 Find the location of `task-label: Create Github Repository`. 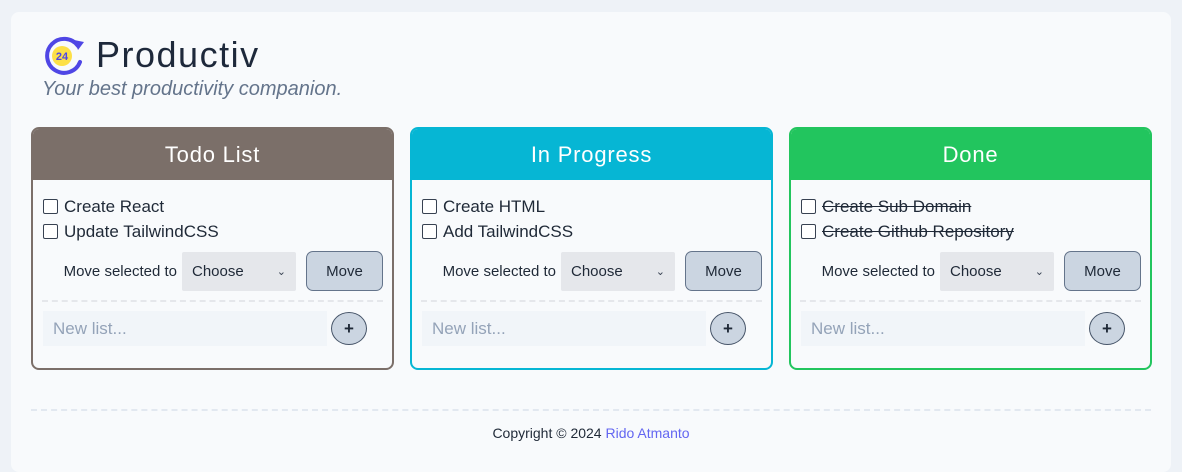

task-label: Create Github Repository is located at coordinates (918, 231).